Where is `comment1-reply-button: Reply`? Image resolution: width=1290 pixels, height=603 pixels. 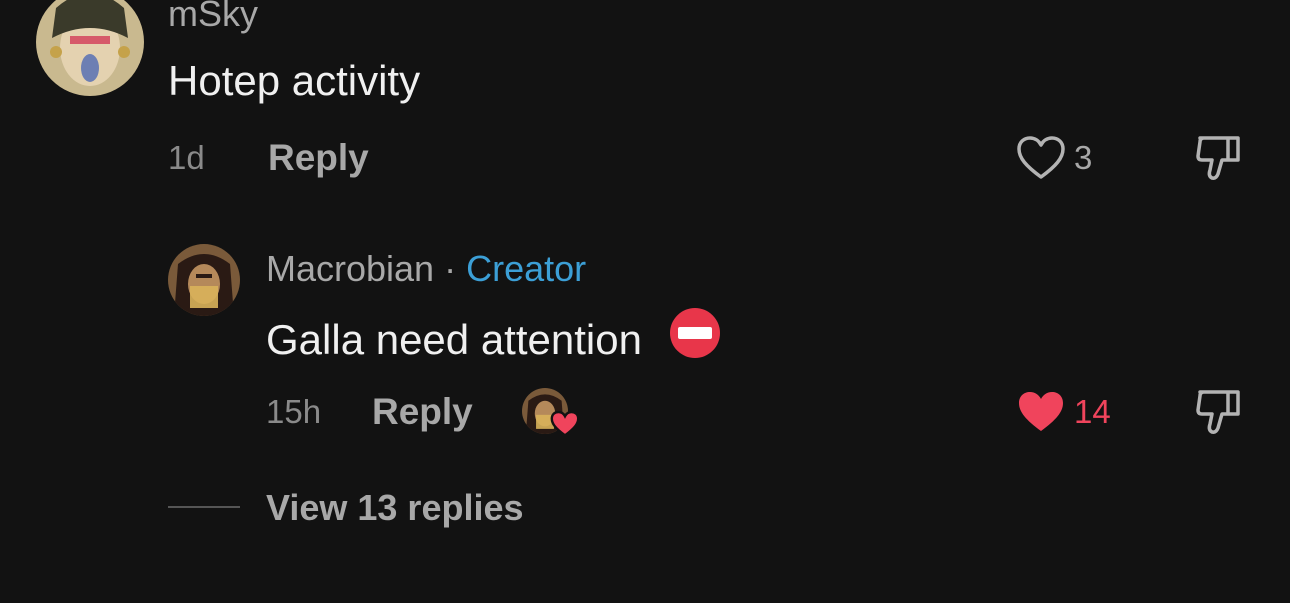
comment1-reply-button: Reply is located at coordinates (318, 158).